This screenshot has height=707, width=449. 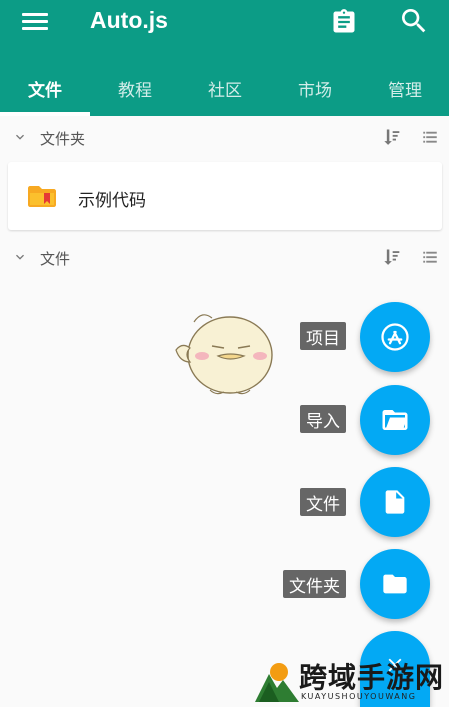 I want to click on menu-icon, so click(x=35, y=22).